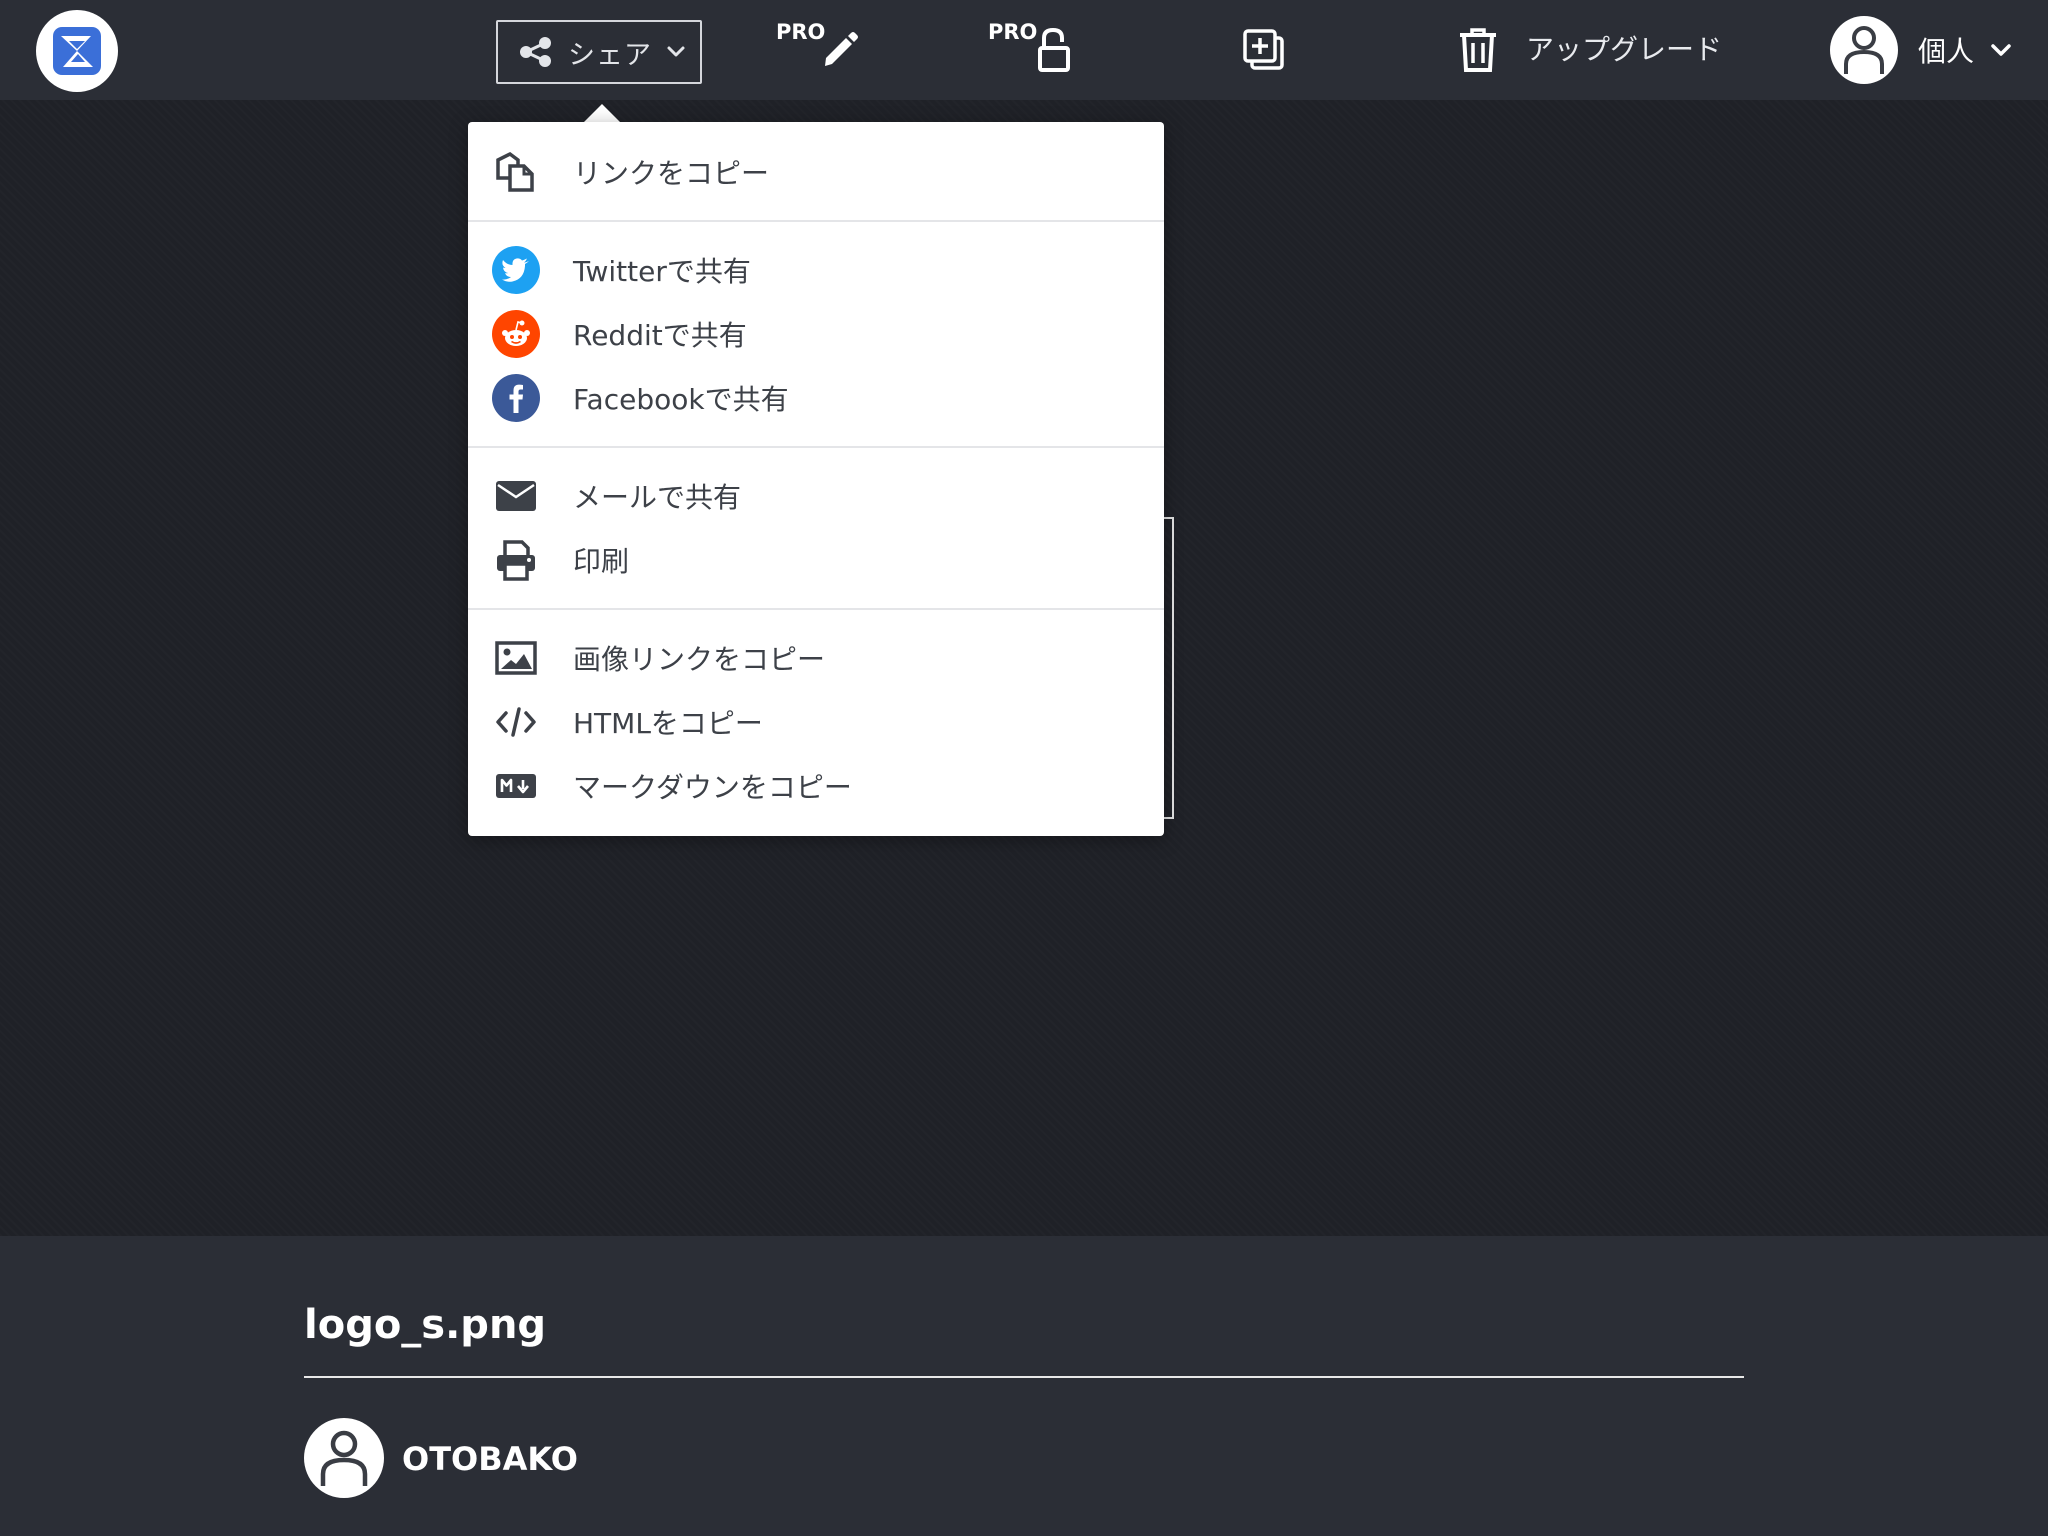  I want to click on trash-icon, so click(1478, 50).